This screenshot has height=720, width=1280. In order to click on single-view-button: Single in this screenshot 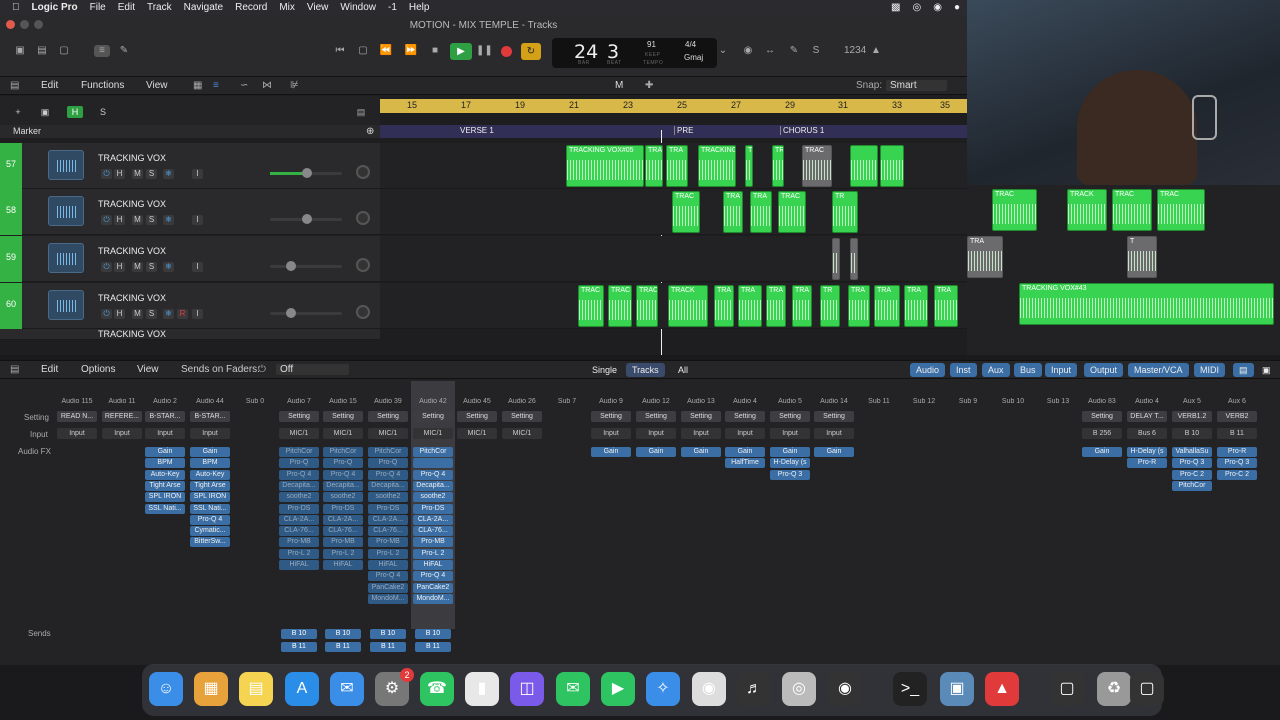, I will do `click(604, 370)`.